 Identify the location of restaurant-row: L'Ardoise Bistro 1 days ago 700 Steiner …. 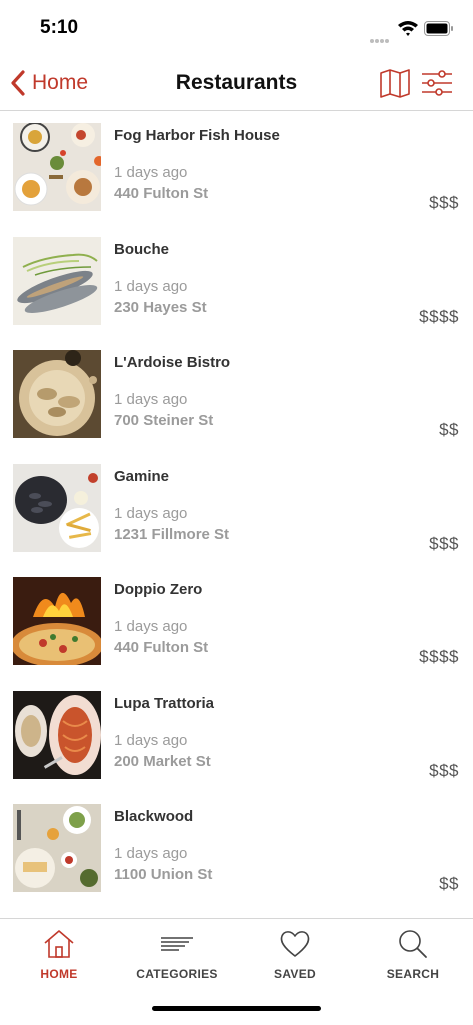
(236, 395).